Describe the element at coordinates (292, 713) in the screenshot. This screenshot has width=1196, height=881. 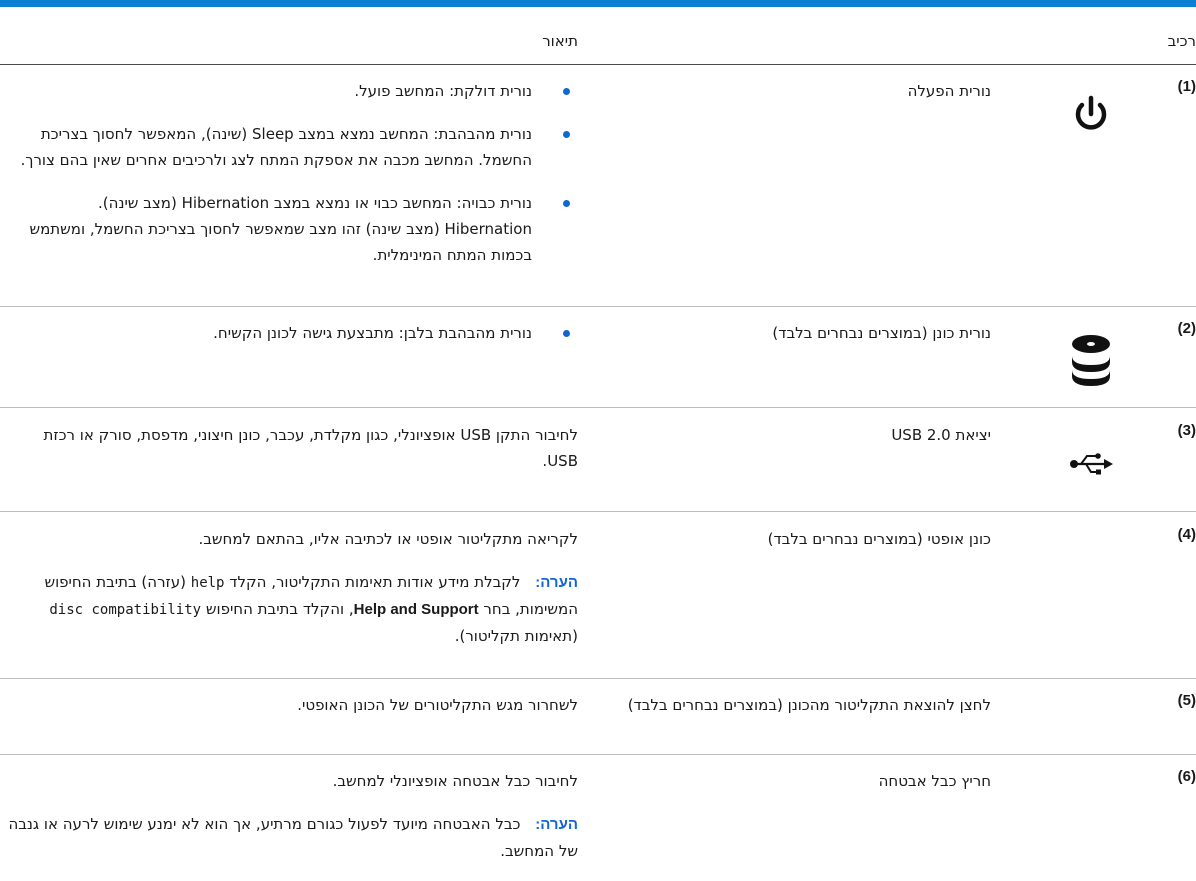
I see `description: לשחרור מגש התקליטורים של הכונן האופטי.` at that location.